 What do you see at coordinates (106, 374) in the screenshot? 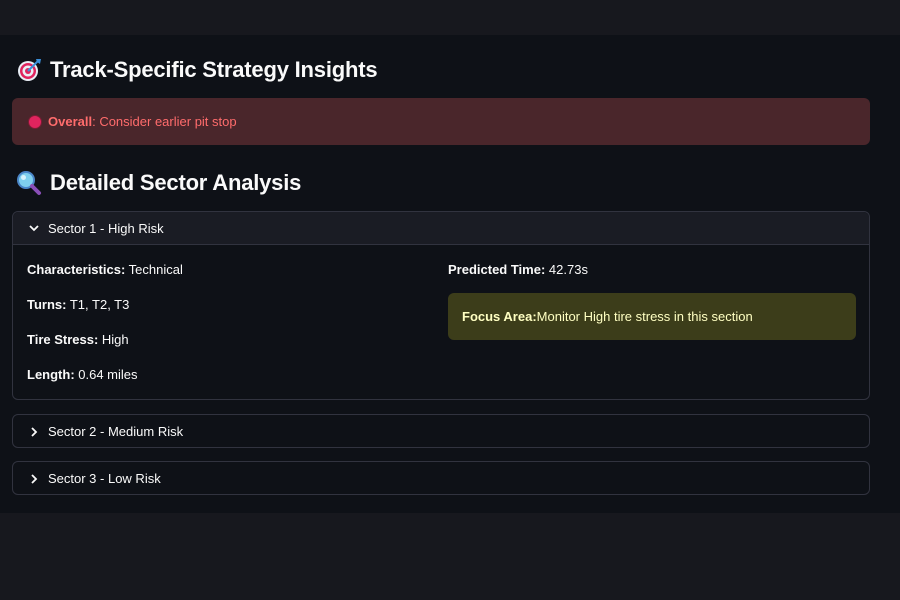
I see `length-value: 0.64 miles` at bounding box center [106, 374].